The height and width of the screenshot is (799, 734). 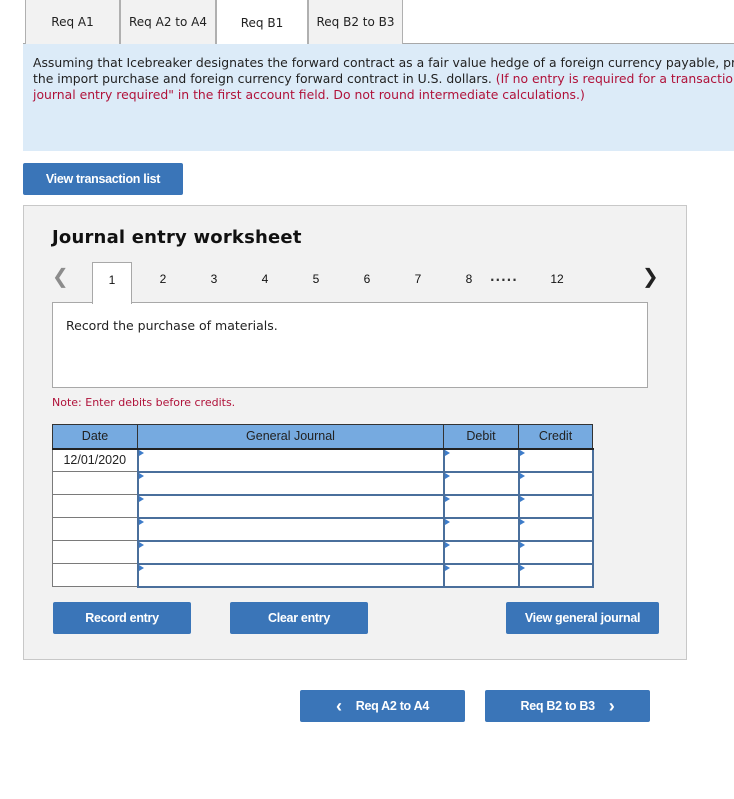 What do you see at coordinates (557, 282) in the screenshot?
I see `page-tab-12: 12` at bounding box center [557, 282].